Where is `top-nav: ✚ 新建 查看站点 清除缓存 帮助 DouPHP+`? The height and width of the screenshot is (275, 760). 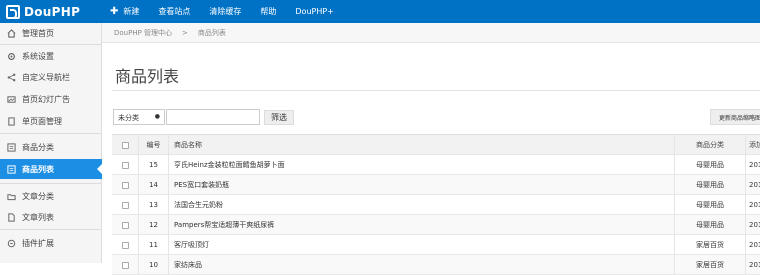
top-nav: ✚ 新建 查看站点 清除缓存 帮助 DouPHP+ is located at coordinates (231, 11).